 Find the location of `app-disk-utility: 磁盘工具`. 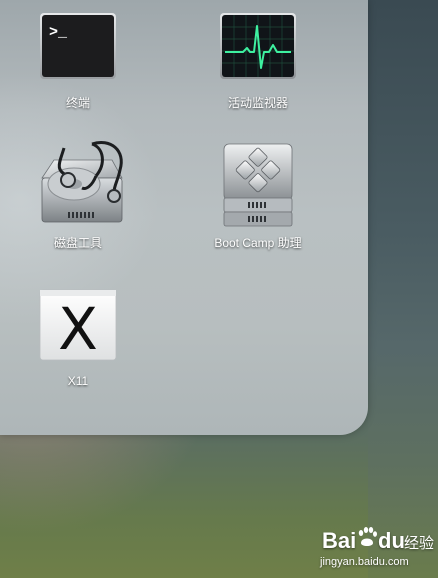

app-disk-utility: 磁盘工具 is located at coordinates (78, 200).